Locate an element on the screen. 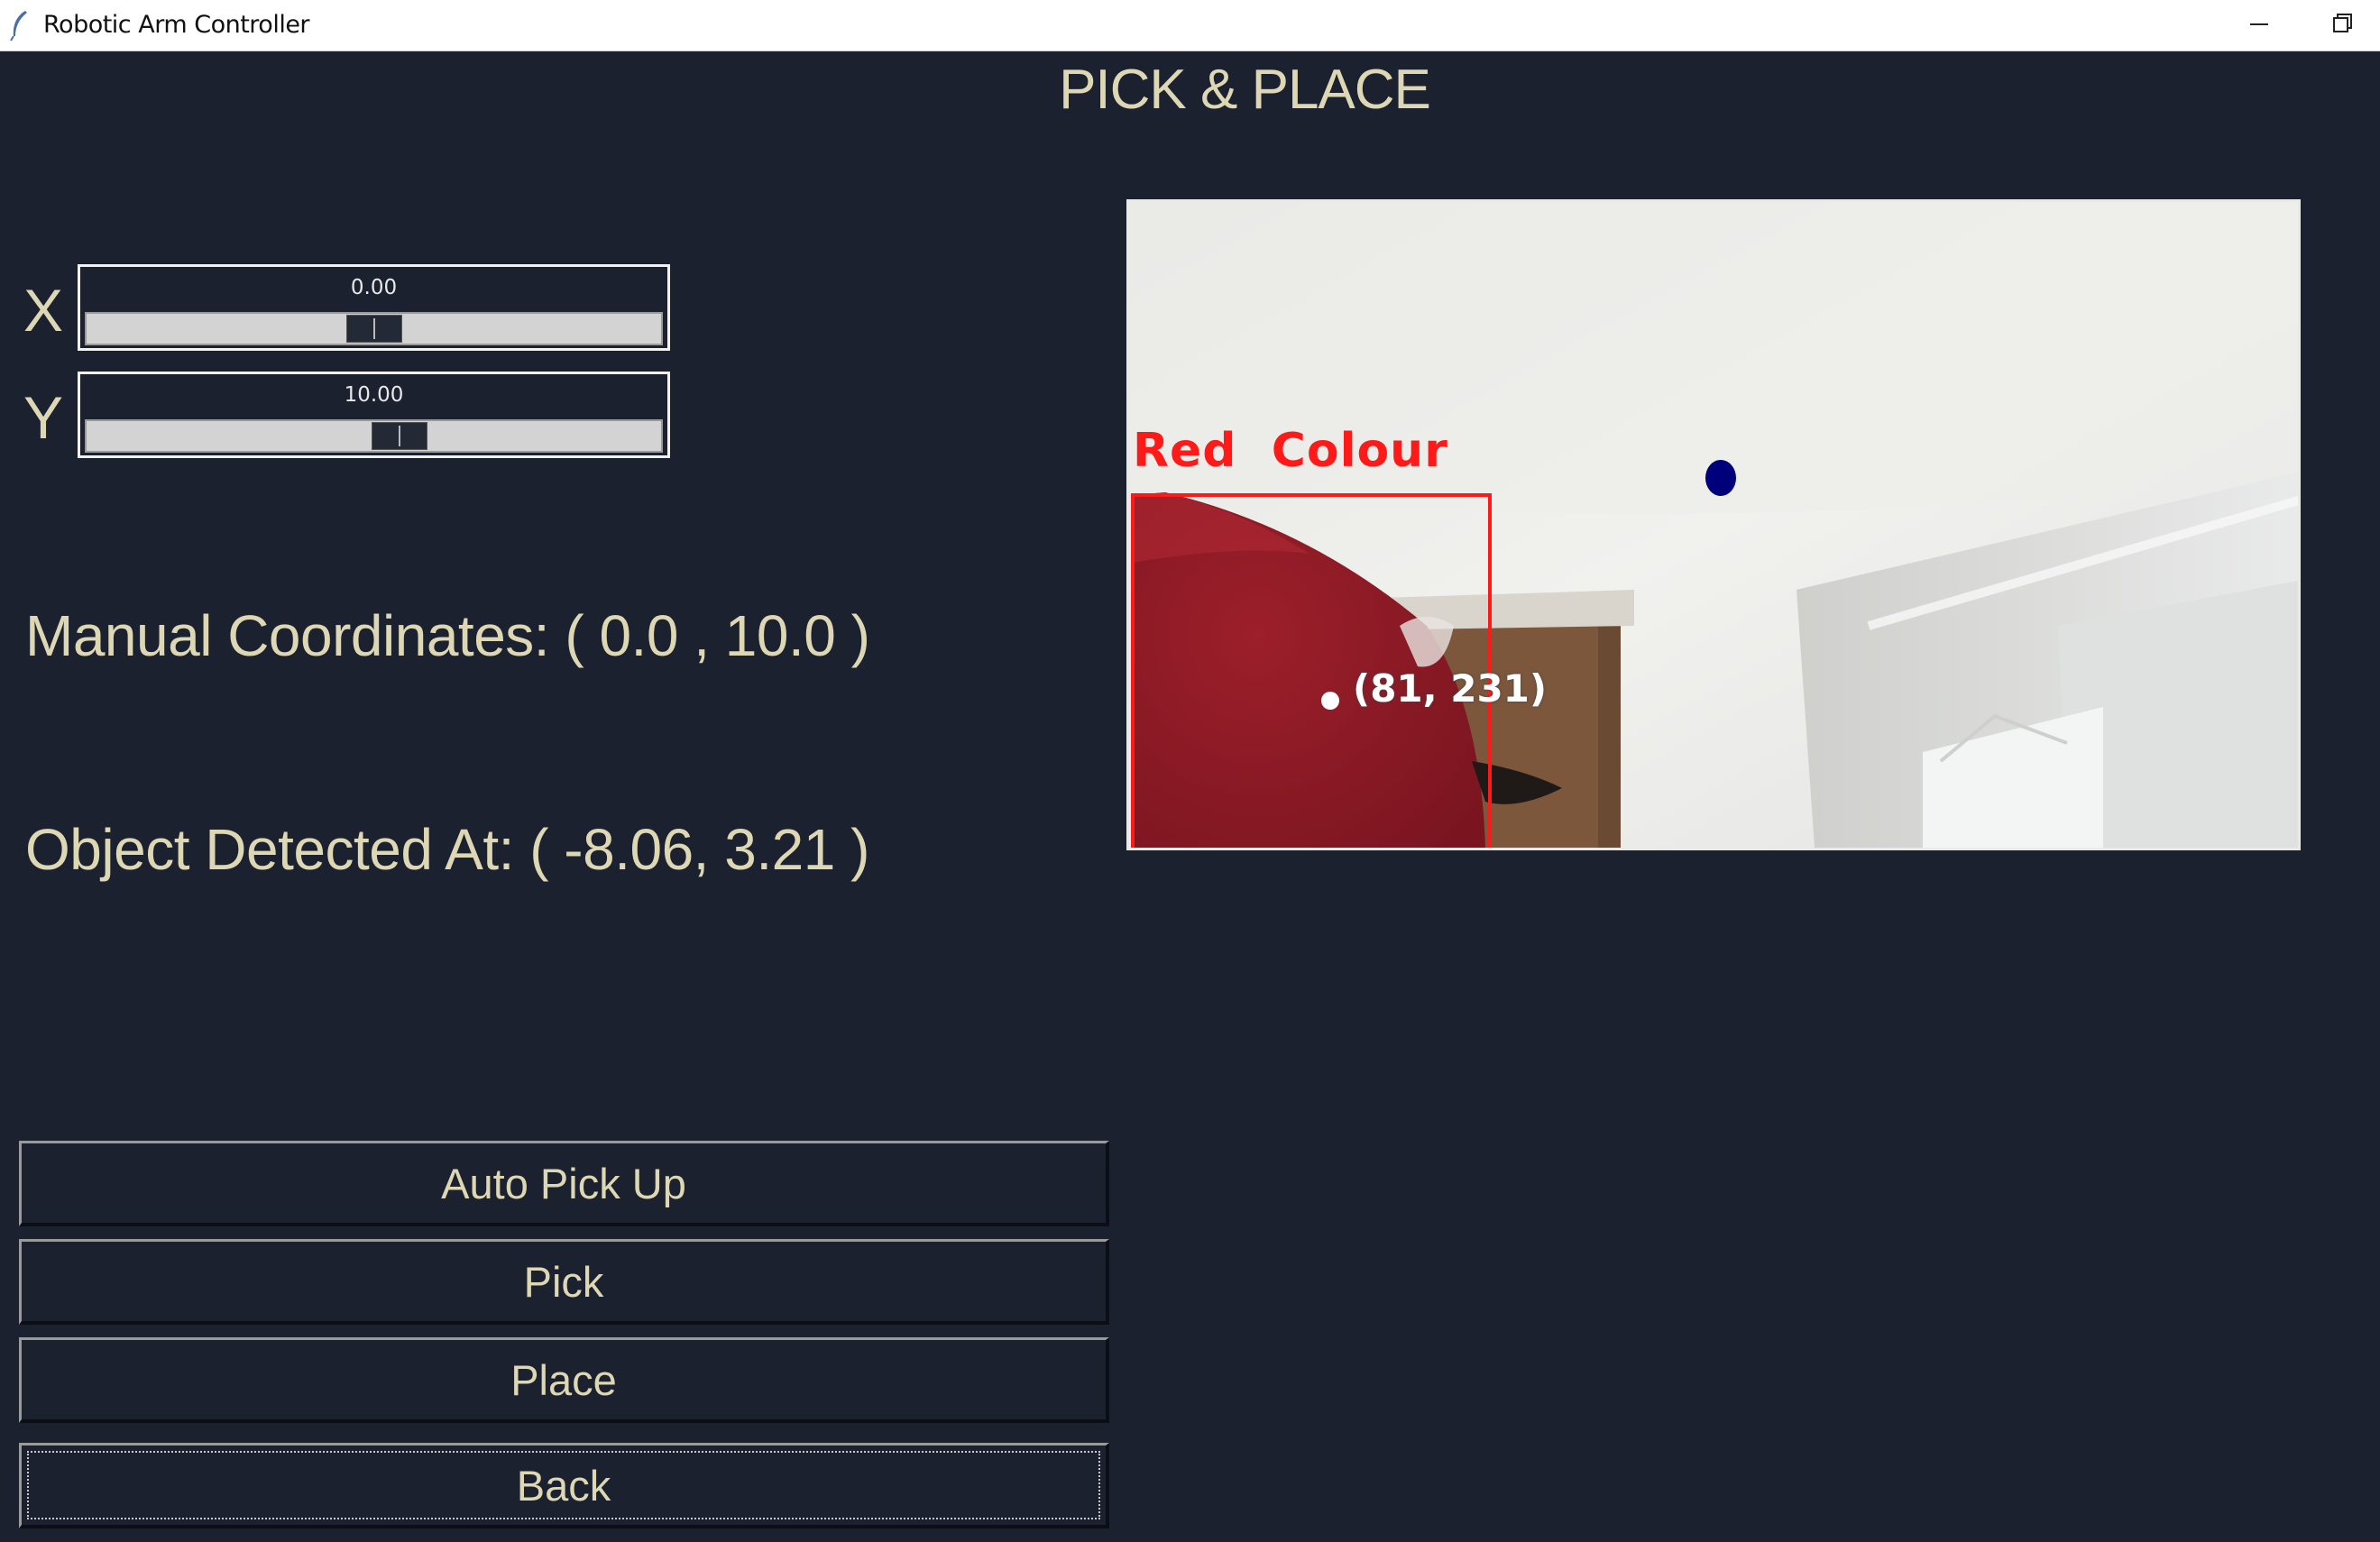 The height and width of the screenshot is (1542, 2380). centroid-dot is located at coordinates (1330, 701).